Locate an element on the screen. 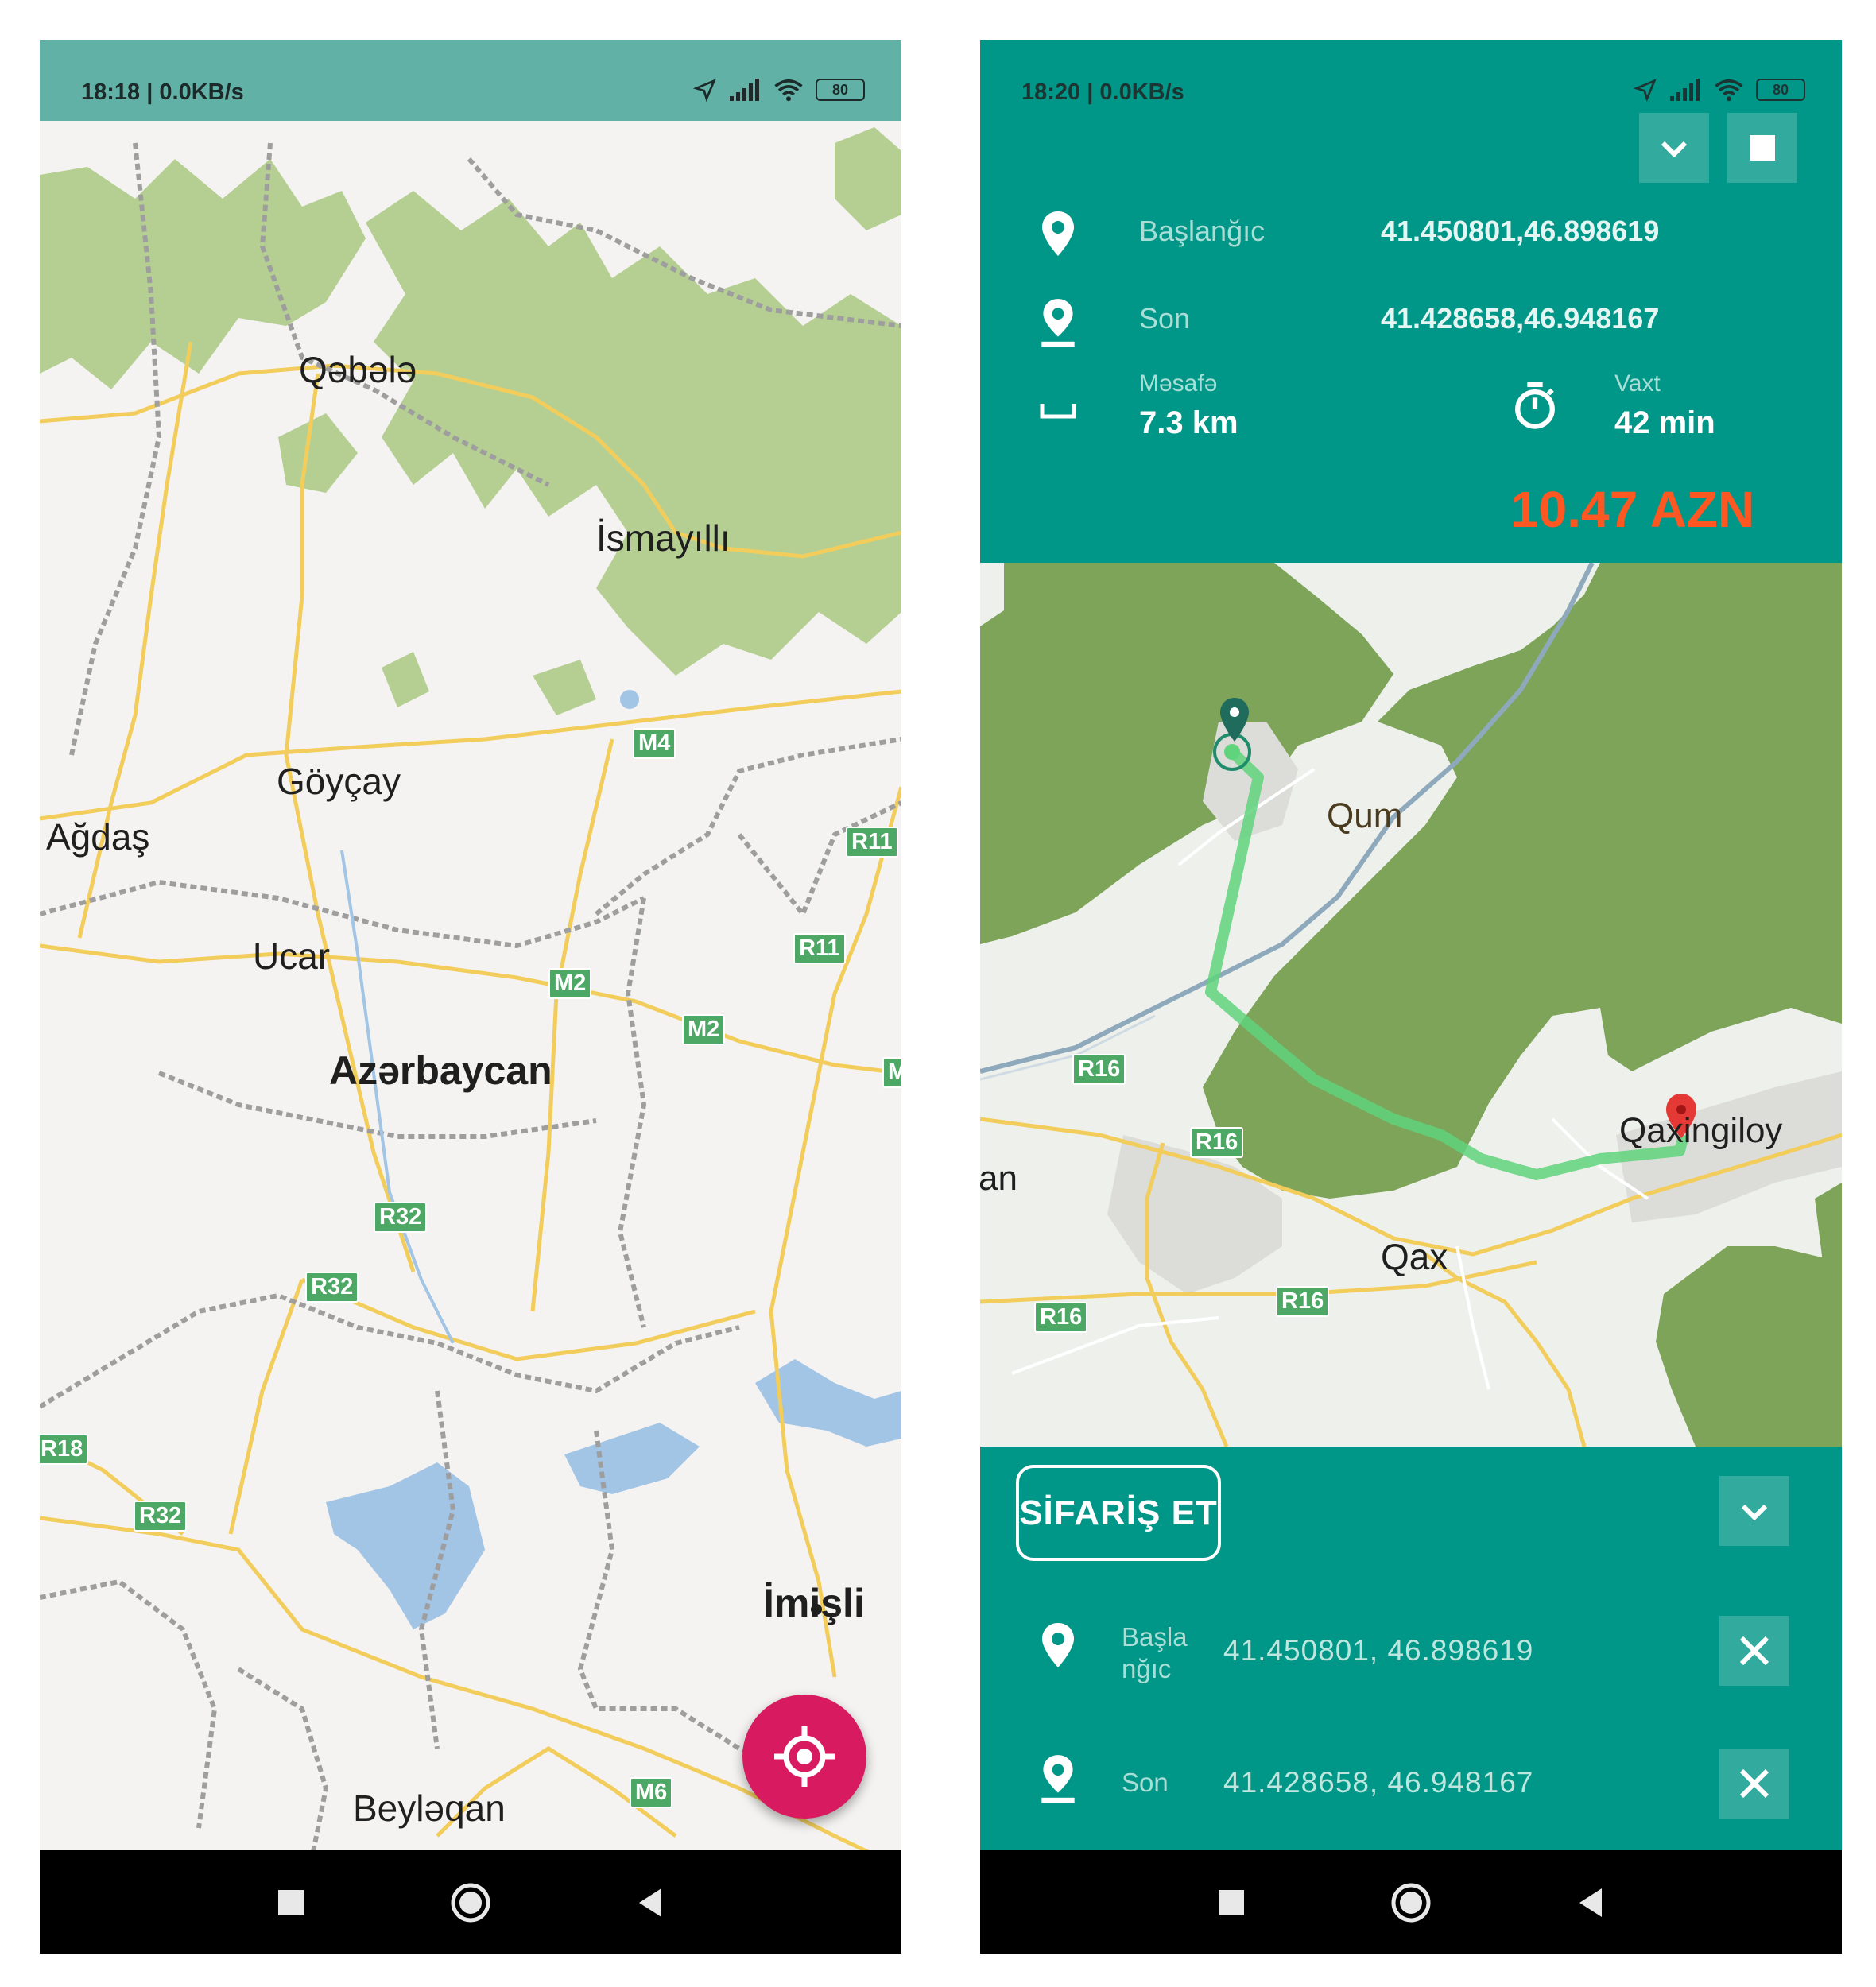  place-label-qaxingiloy: Qaxingiloy is located at coordinates (1701, 1130).